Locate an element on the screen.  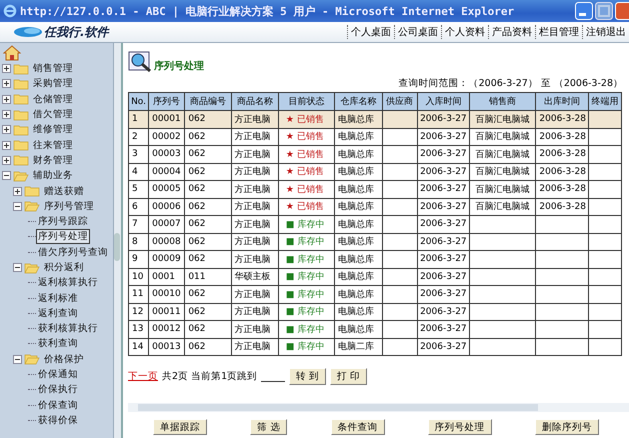
home-icon is located at coordinates (12, 53).